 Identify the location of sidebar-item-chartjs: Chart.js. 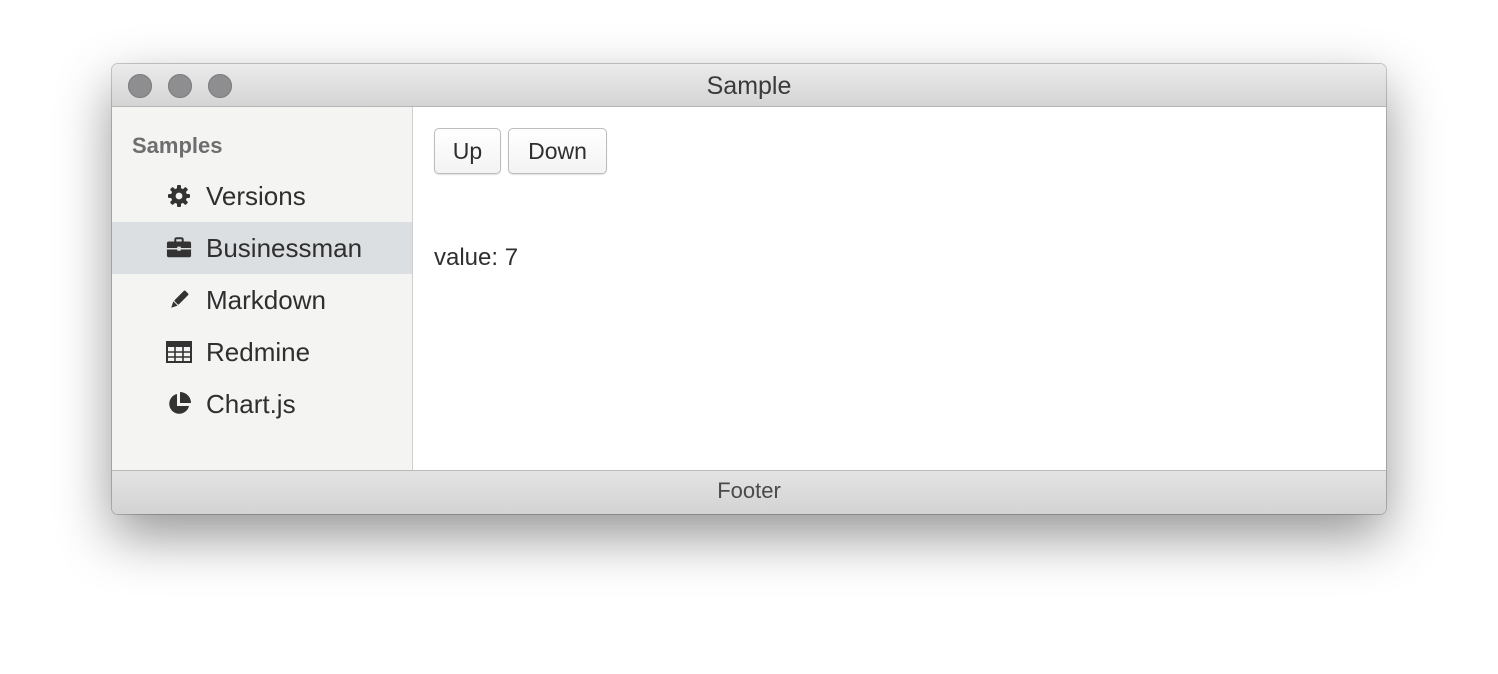
(262, 404).